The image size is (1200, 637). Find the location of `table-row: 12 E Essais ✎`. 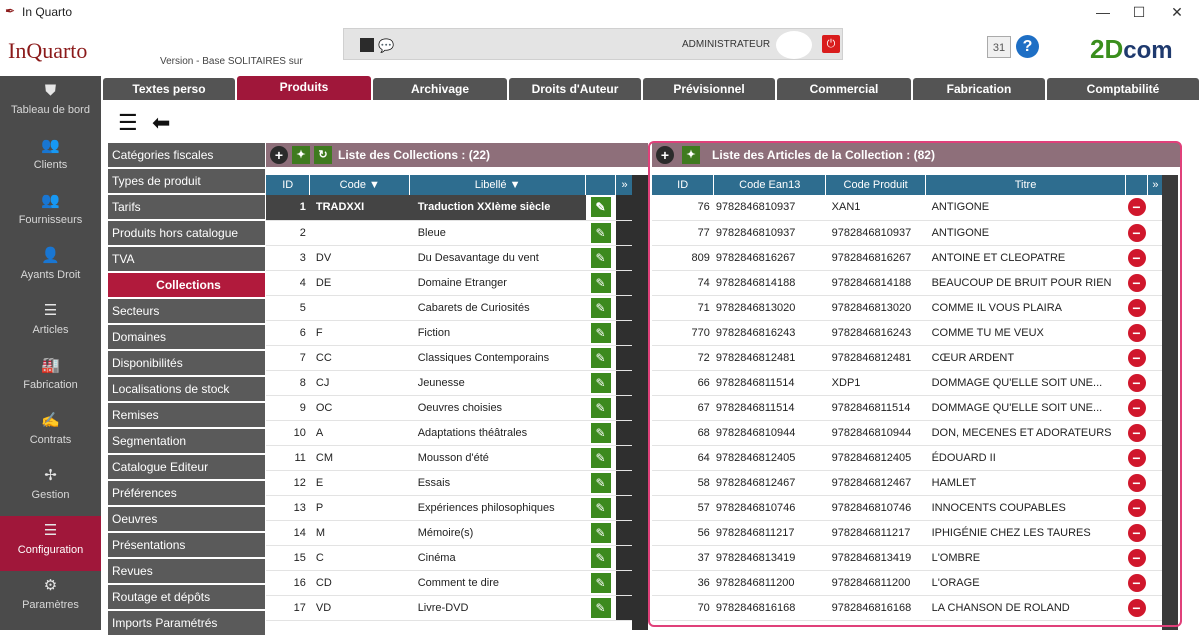

table-row: 12 E Essais ✎ is located at coordinates (450, 483).